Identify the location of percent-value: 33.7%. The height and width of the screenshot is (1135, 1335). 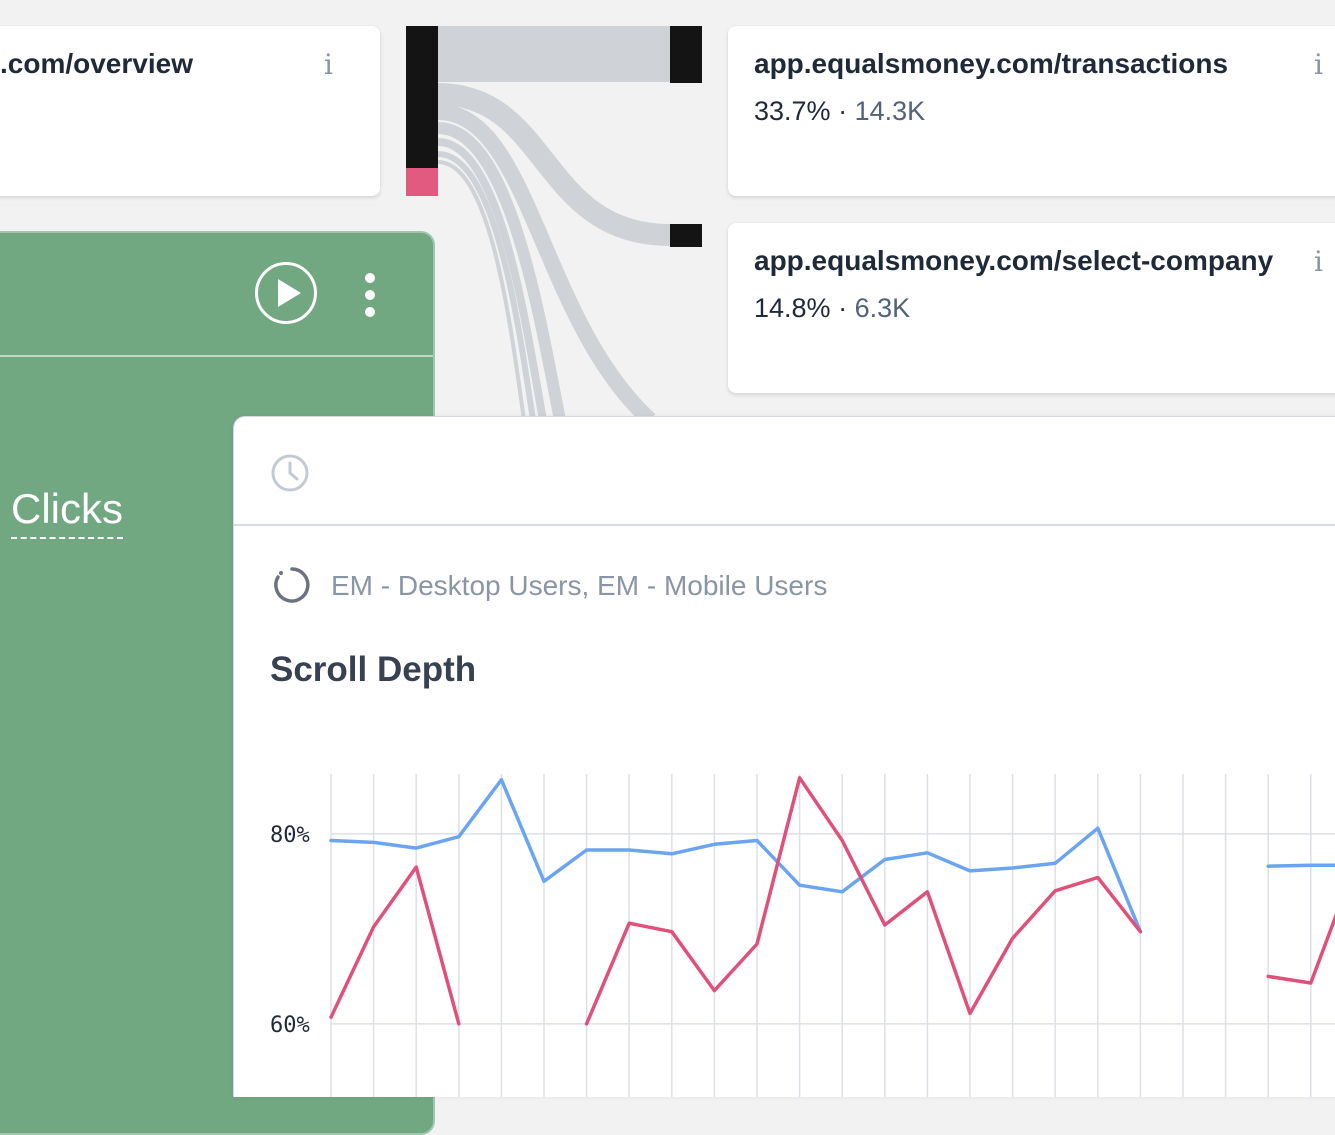
(792, 111).